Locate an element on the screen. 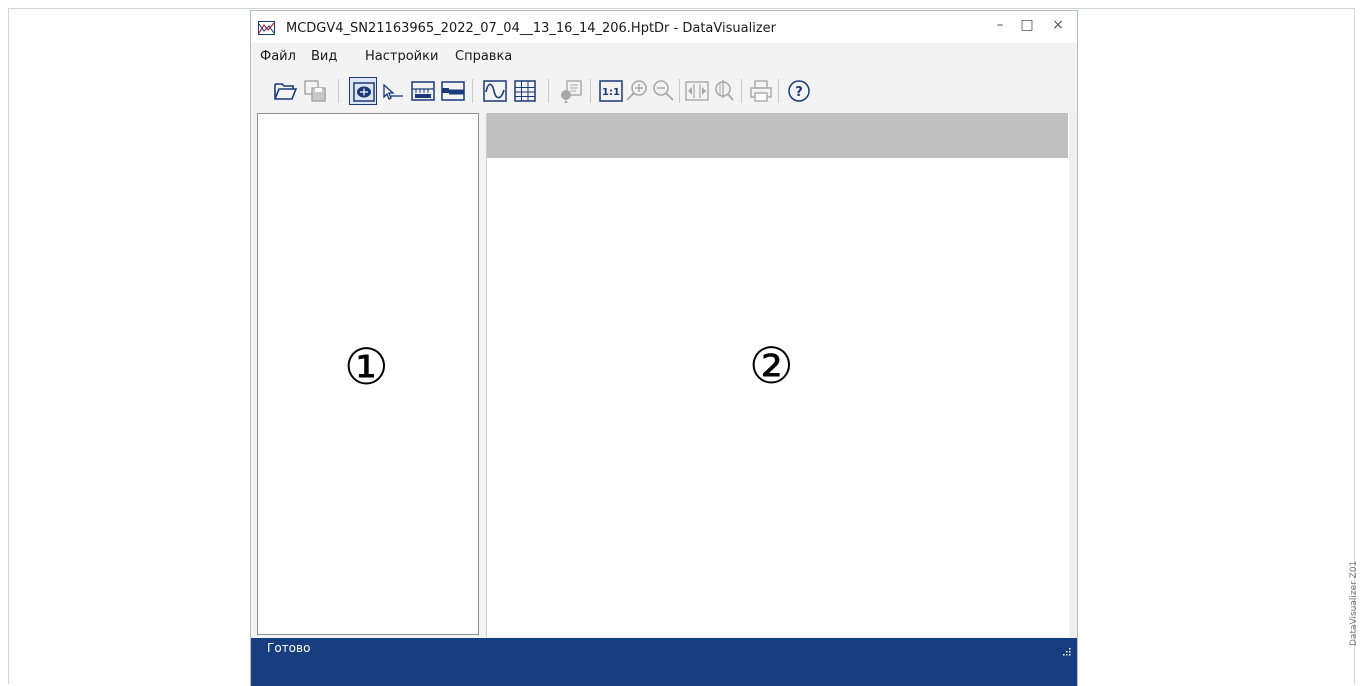 This screenshot has height=686, width=1360. minimize-button: – is located at coordinates (1000, 25).